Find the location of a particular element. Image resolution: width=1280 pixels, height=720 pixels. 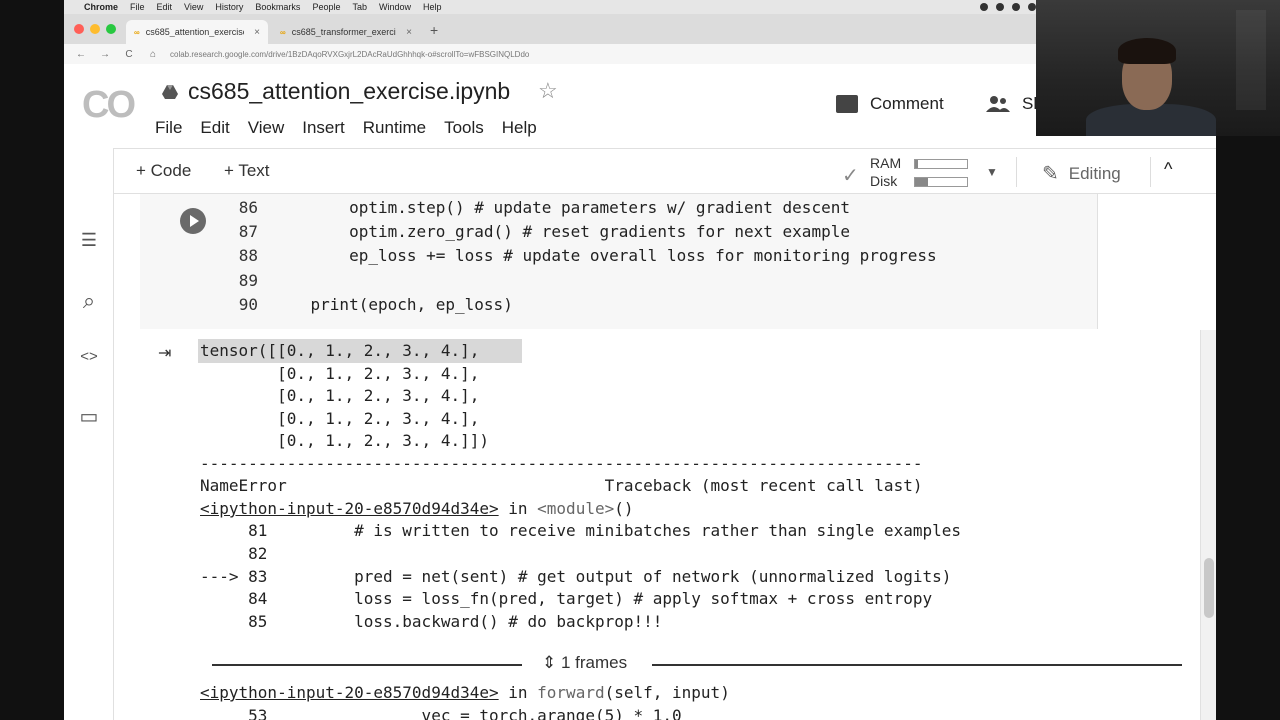

traceback-line: 82 is located at coordinates (233, 554).